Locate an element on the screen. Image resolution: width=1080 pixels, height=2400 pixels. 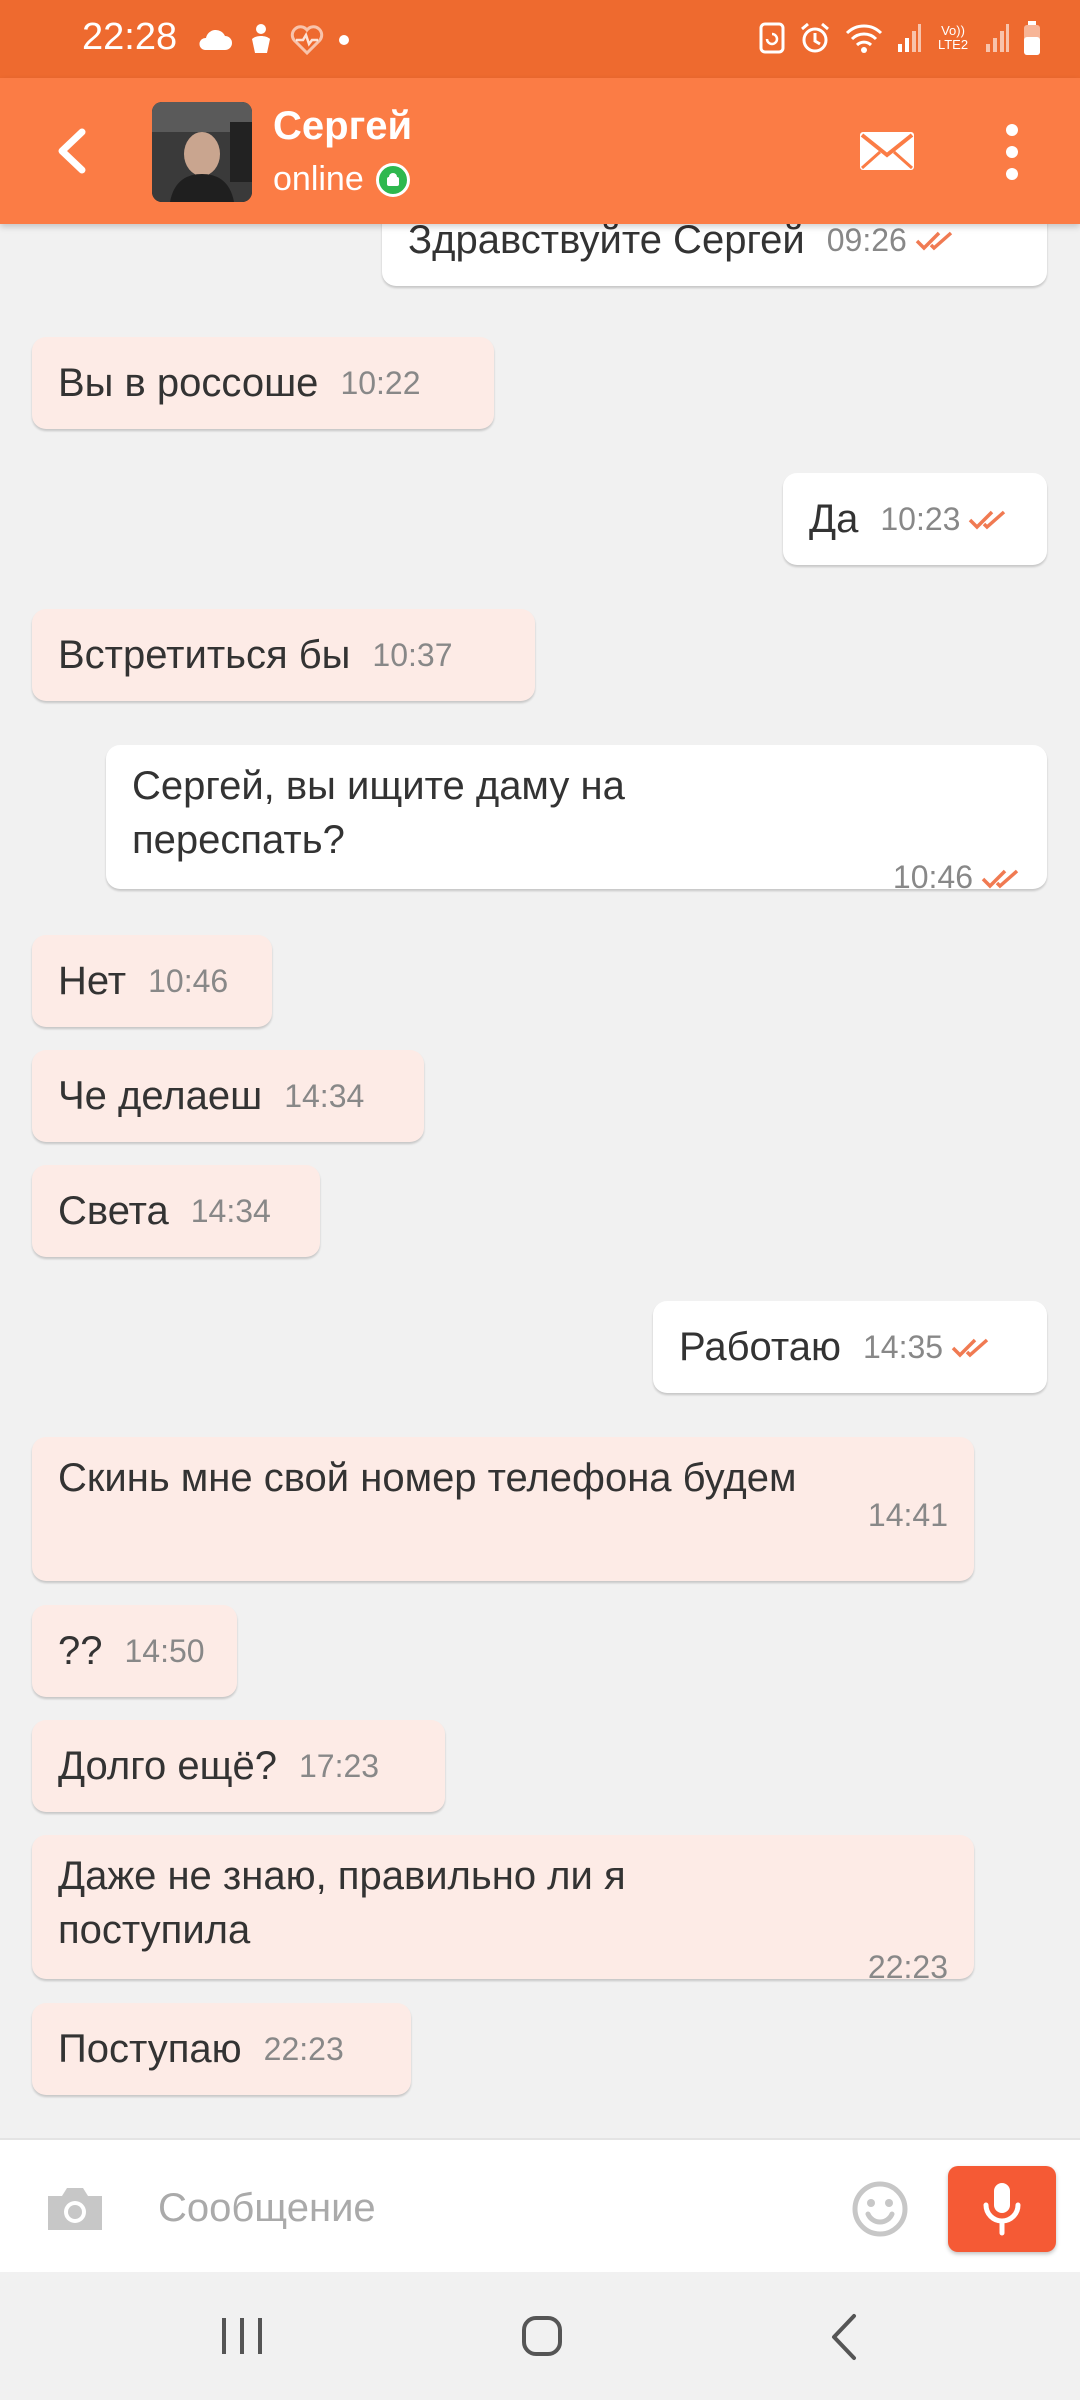
network-label: Vo)) LTE2 is located at coordinates (953, 37).